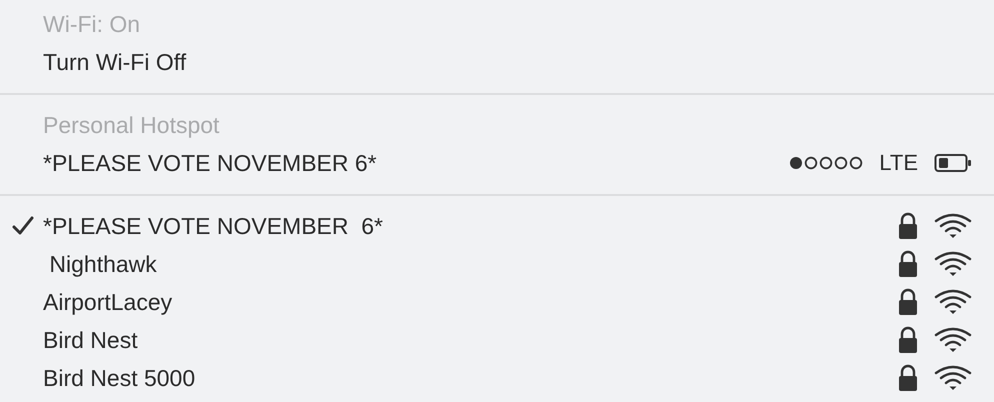 Image resolution: width=994 pixels, height=402 pixels. Describe the element at coordinates (826, 163) in the screenshot. I see `signal-strength-icon` at that location.